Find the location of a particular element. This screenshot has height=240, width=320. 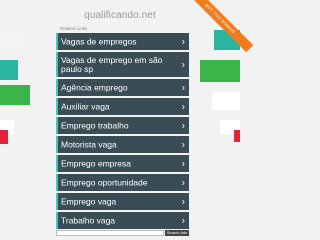

related-link: Emprego trabalho › is located at coordinates (122, 125).